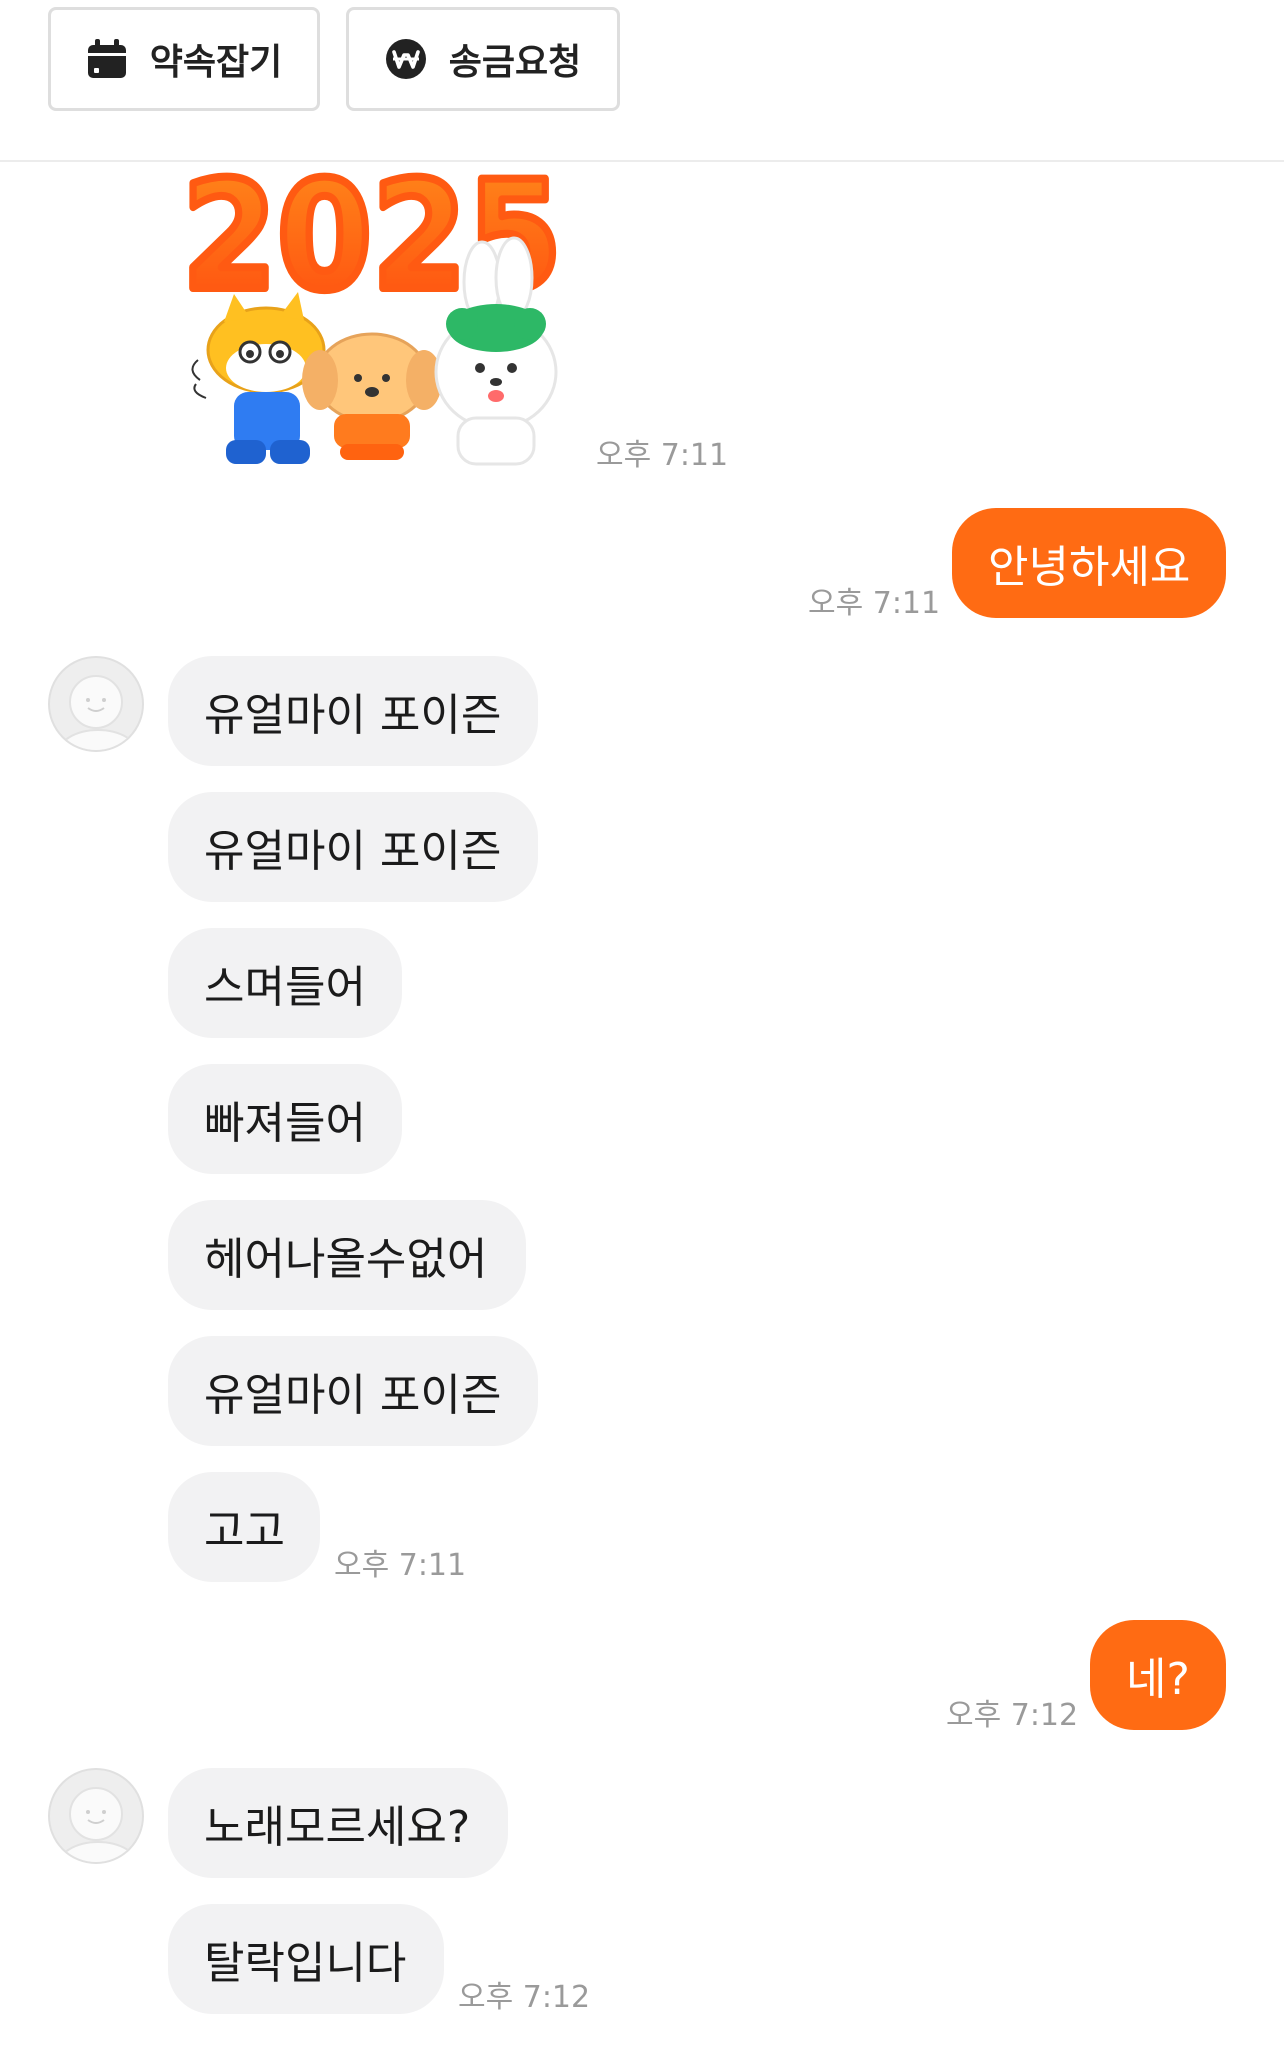 The width and height of the screenshot is (1284, 2053). What do you see at coordinates (1158, 1675) in the screenshot?
I see `outgoing-message-bubble: 네?` at bounding box center [1158, 1675].